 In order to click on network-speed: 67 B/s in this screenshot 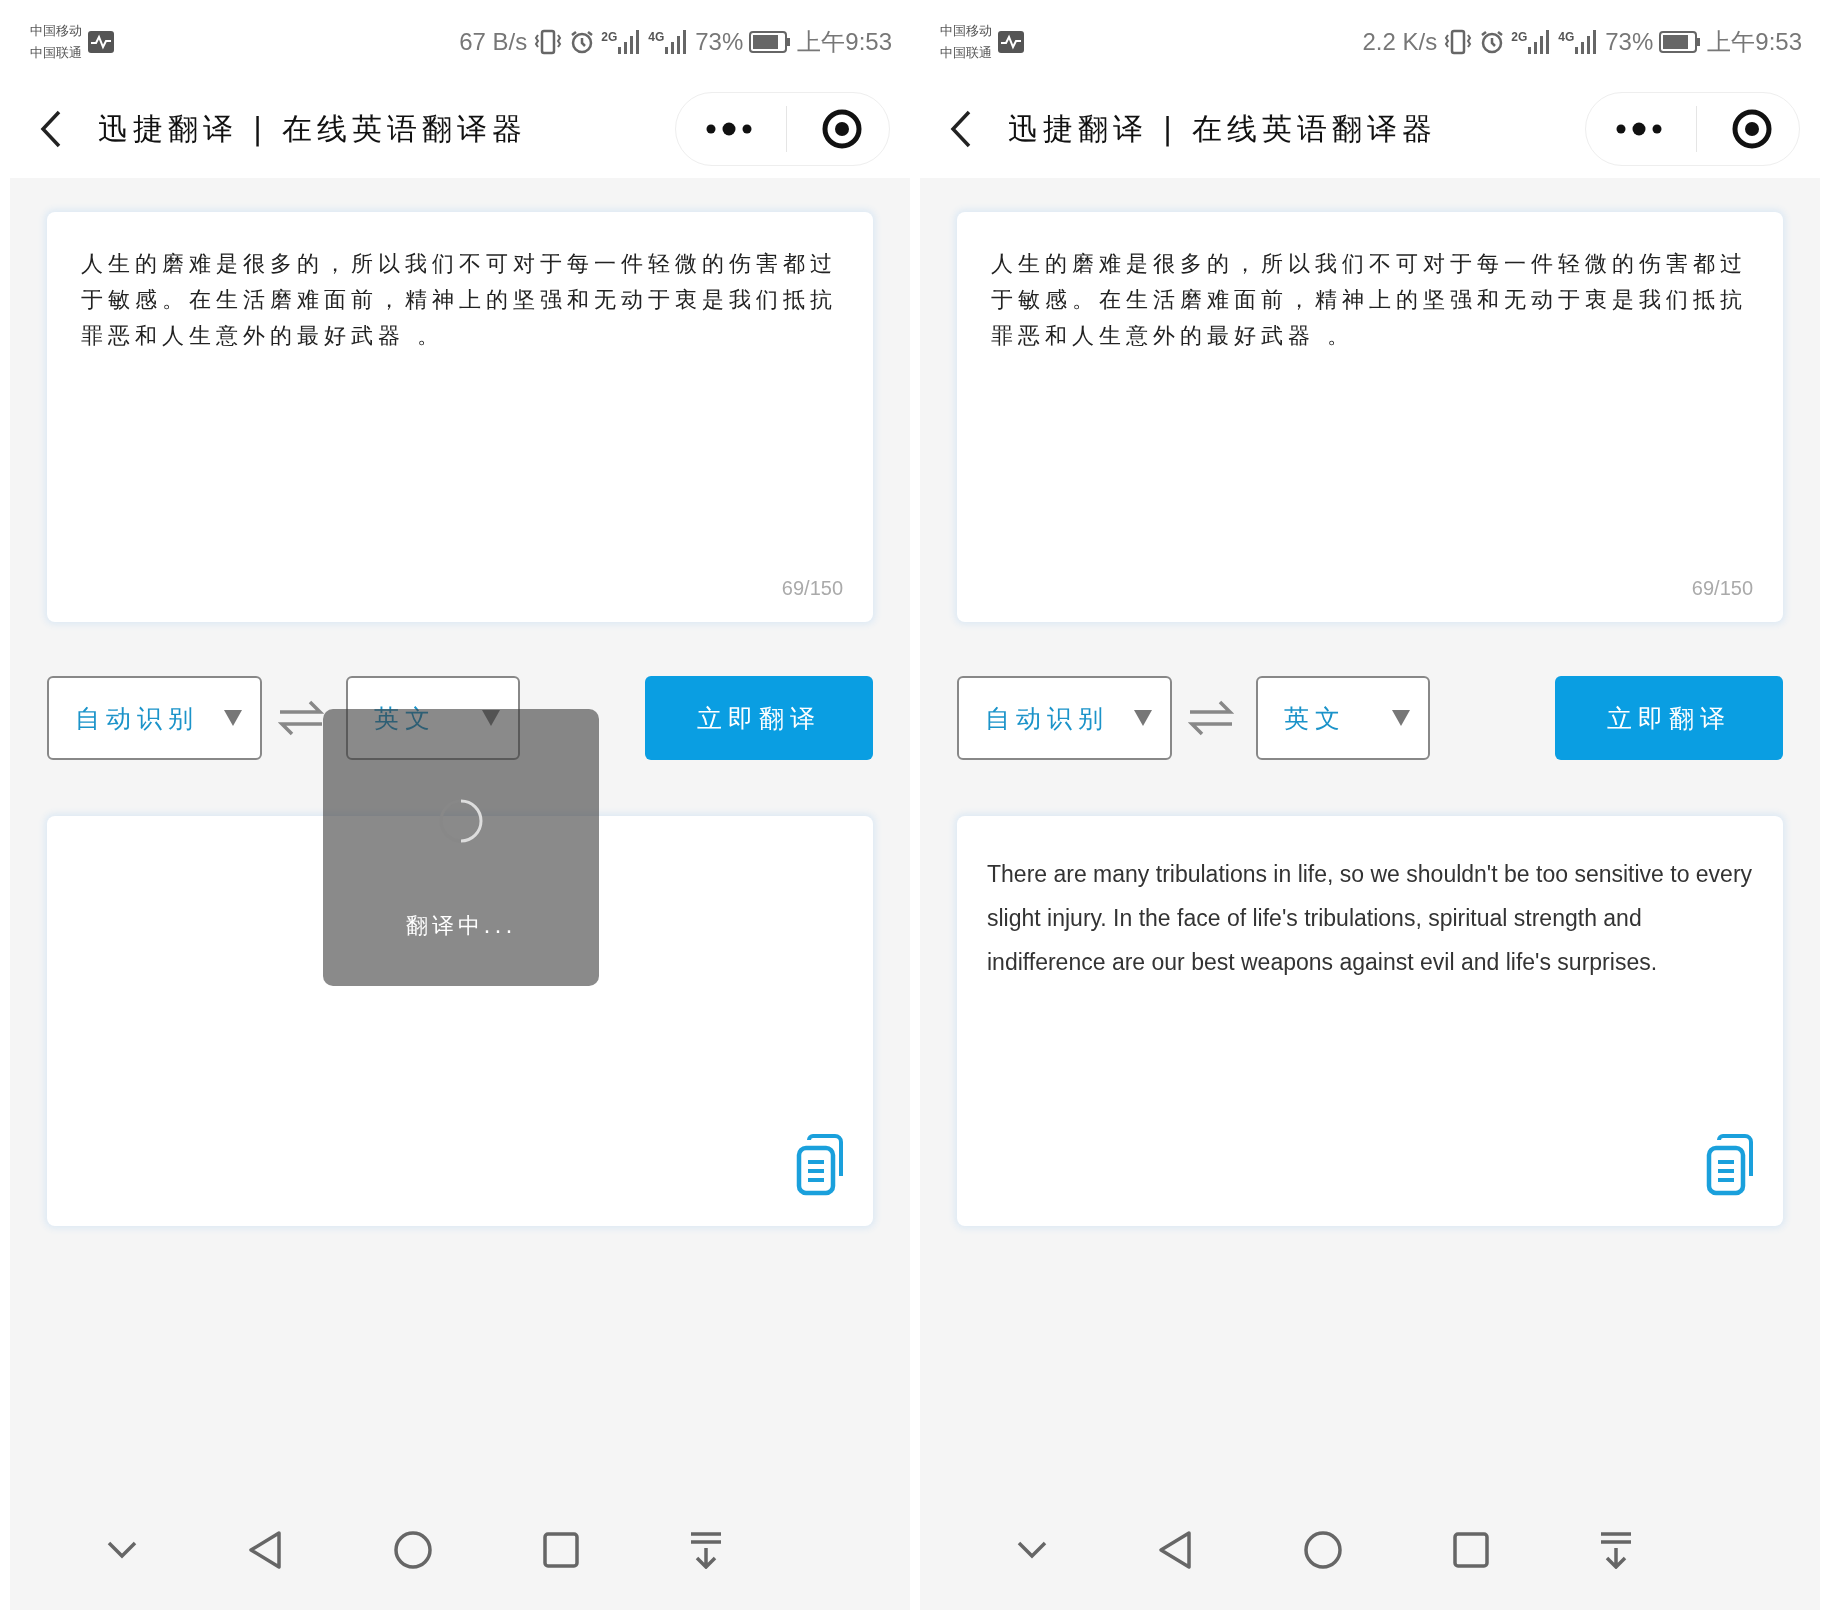, I will do `click(493, 42)`.